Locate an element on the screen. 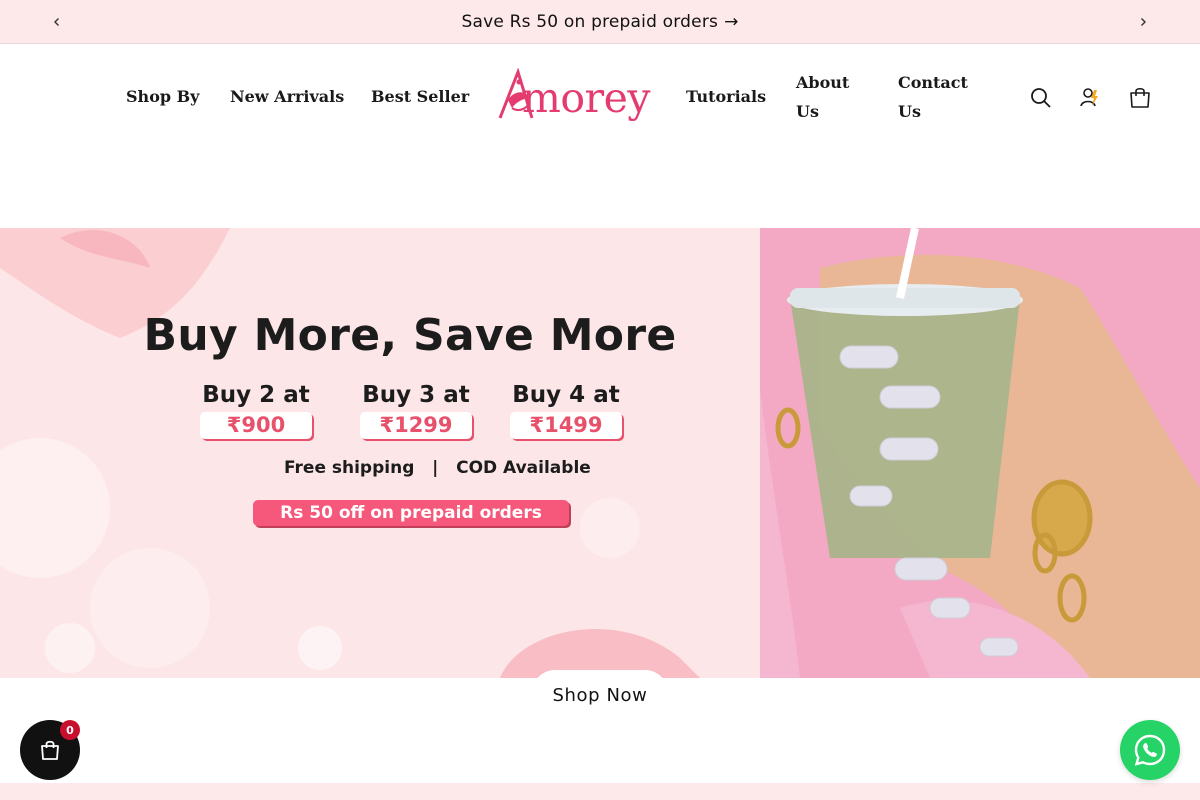 The image size is (1200, 800). cart-button is located at coordinates (1140, 98).